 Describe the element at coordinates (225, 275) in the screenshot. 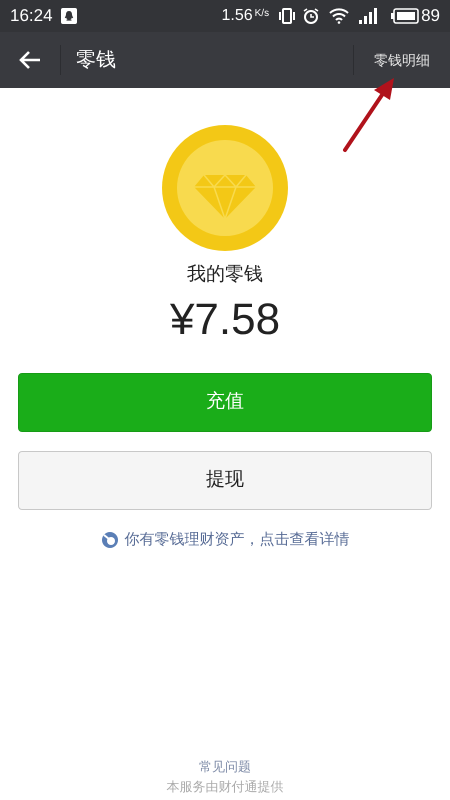

I see `balance-label: 我的零钱` at that location.